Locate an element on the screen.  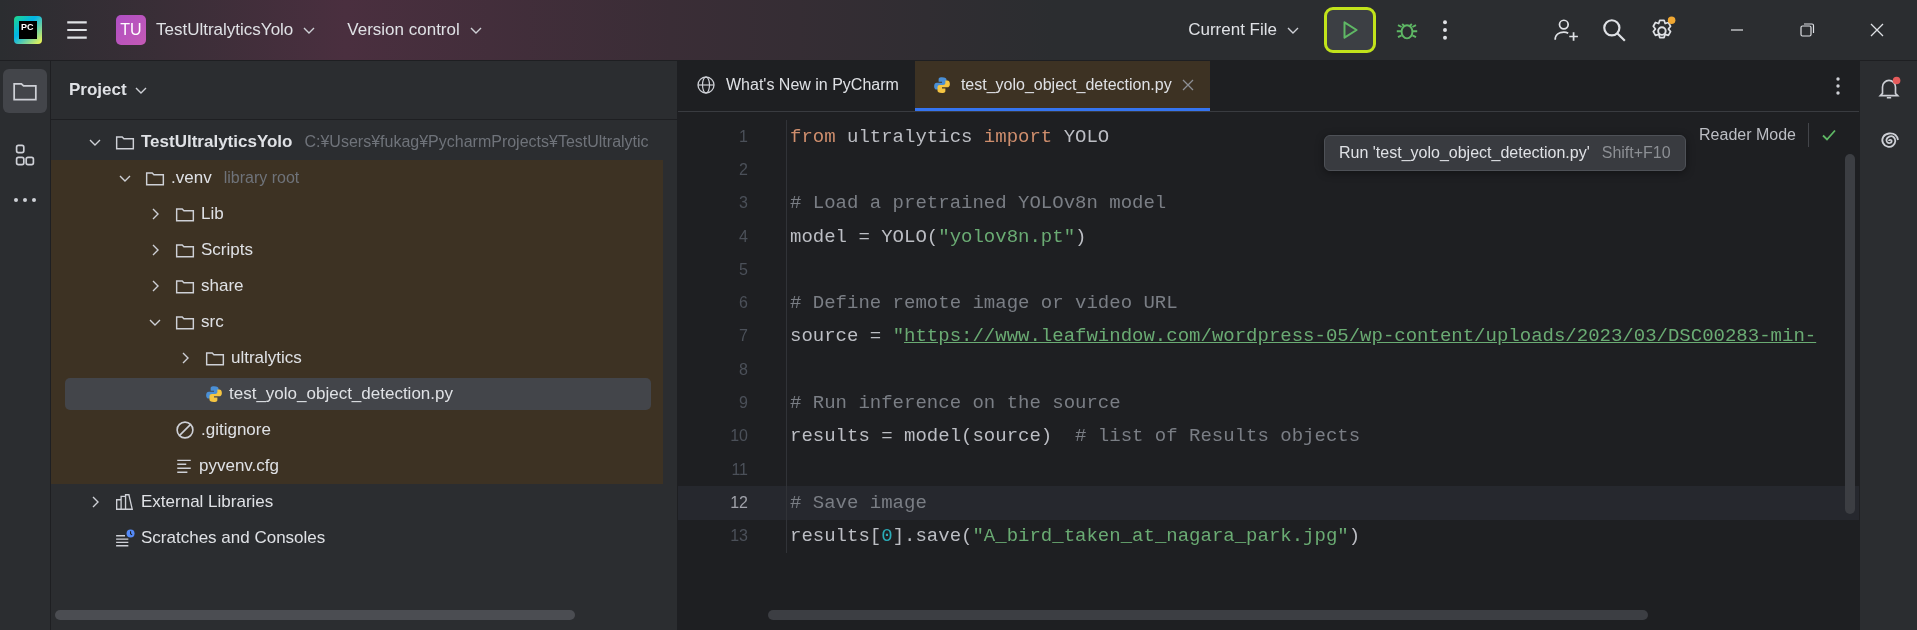
code-comment: # Save image is located at coordinates (858, 502).